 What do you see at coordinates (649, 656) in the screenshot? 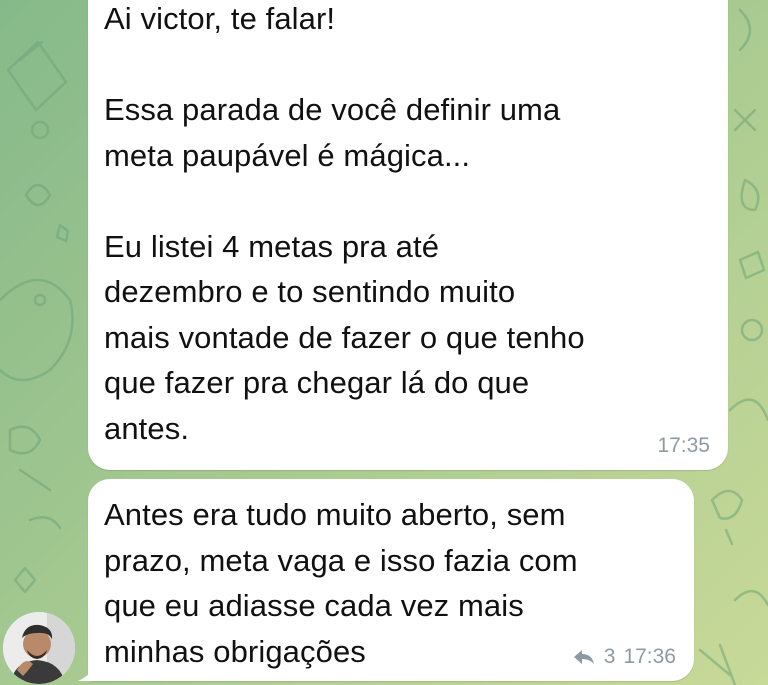
I see `message-time: 17:36` at bounding box center [649, 656].